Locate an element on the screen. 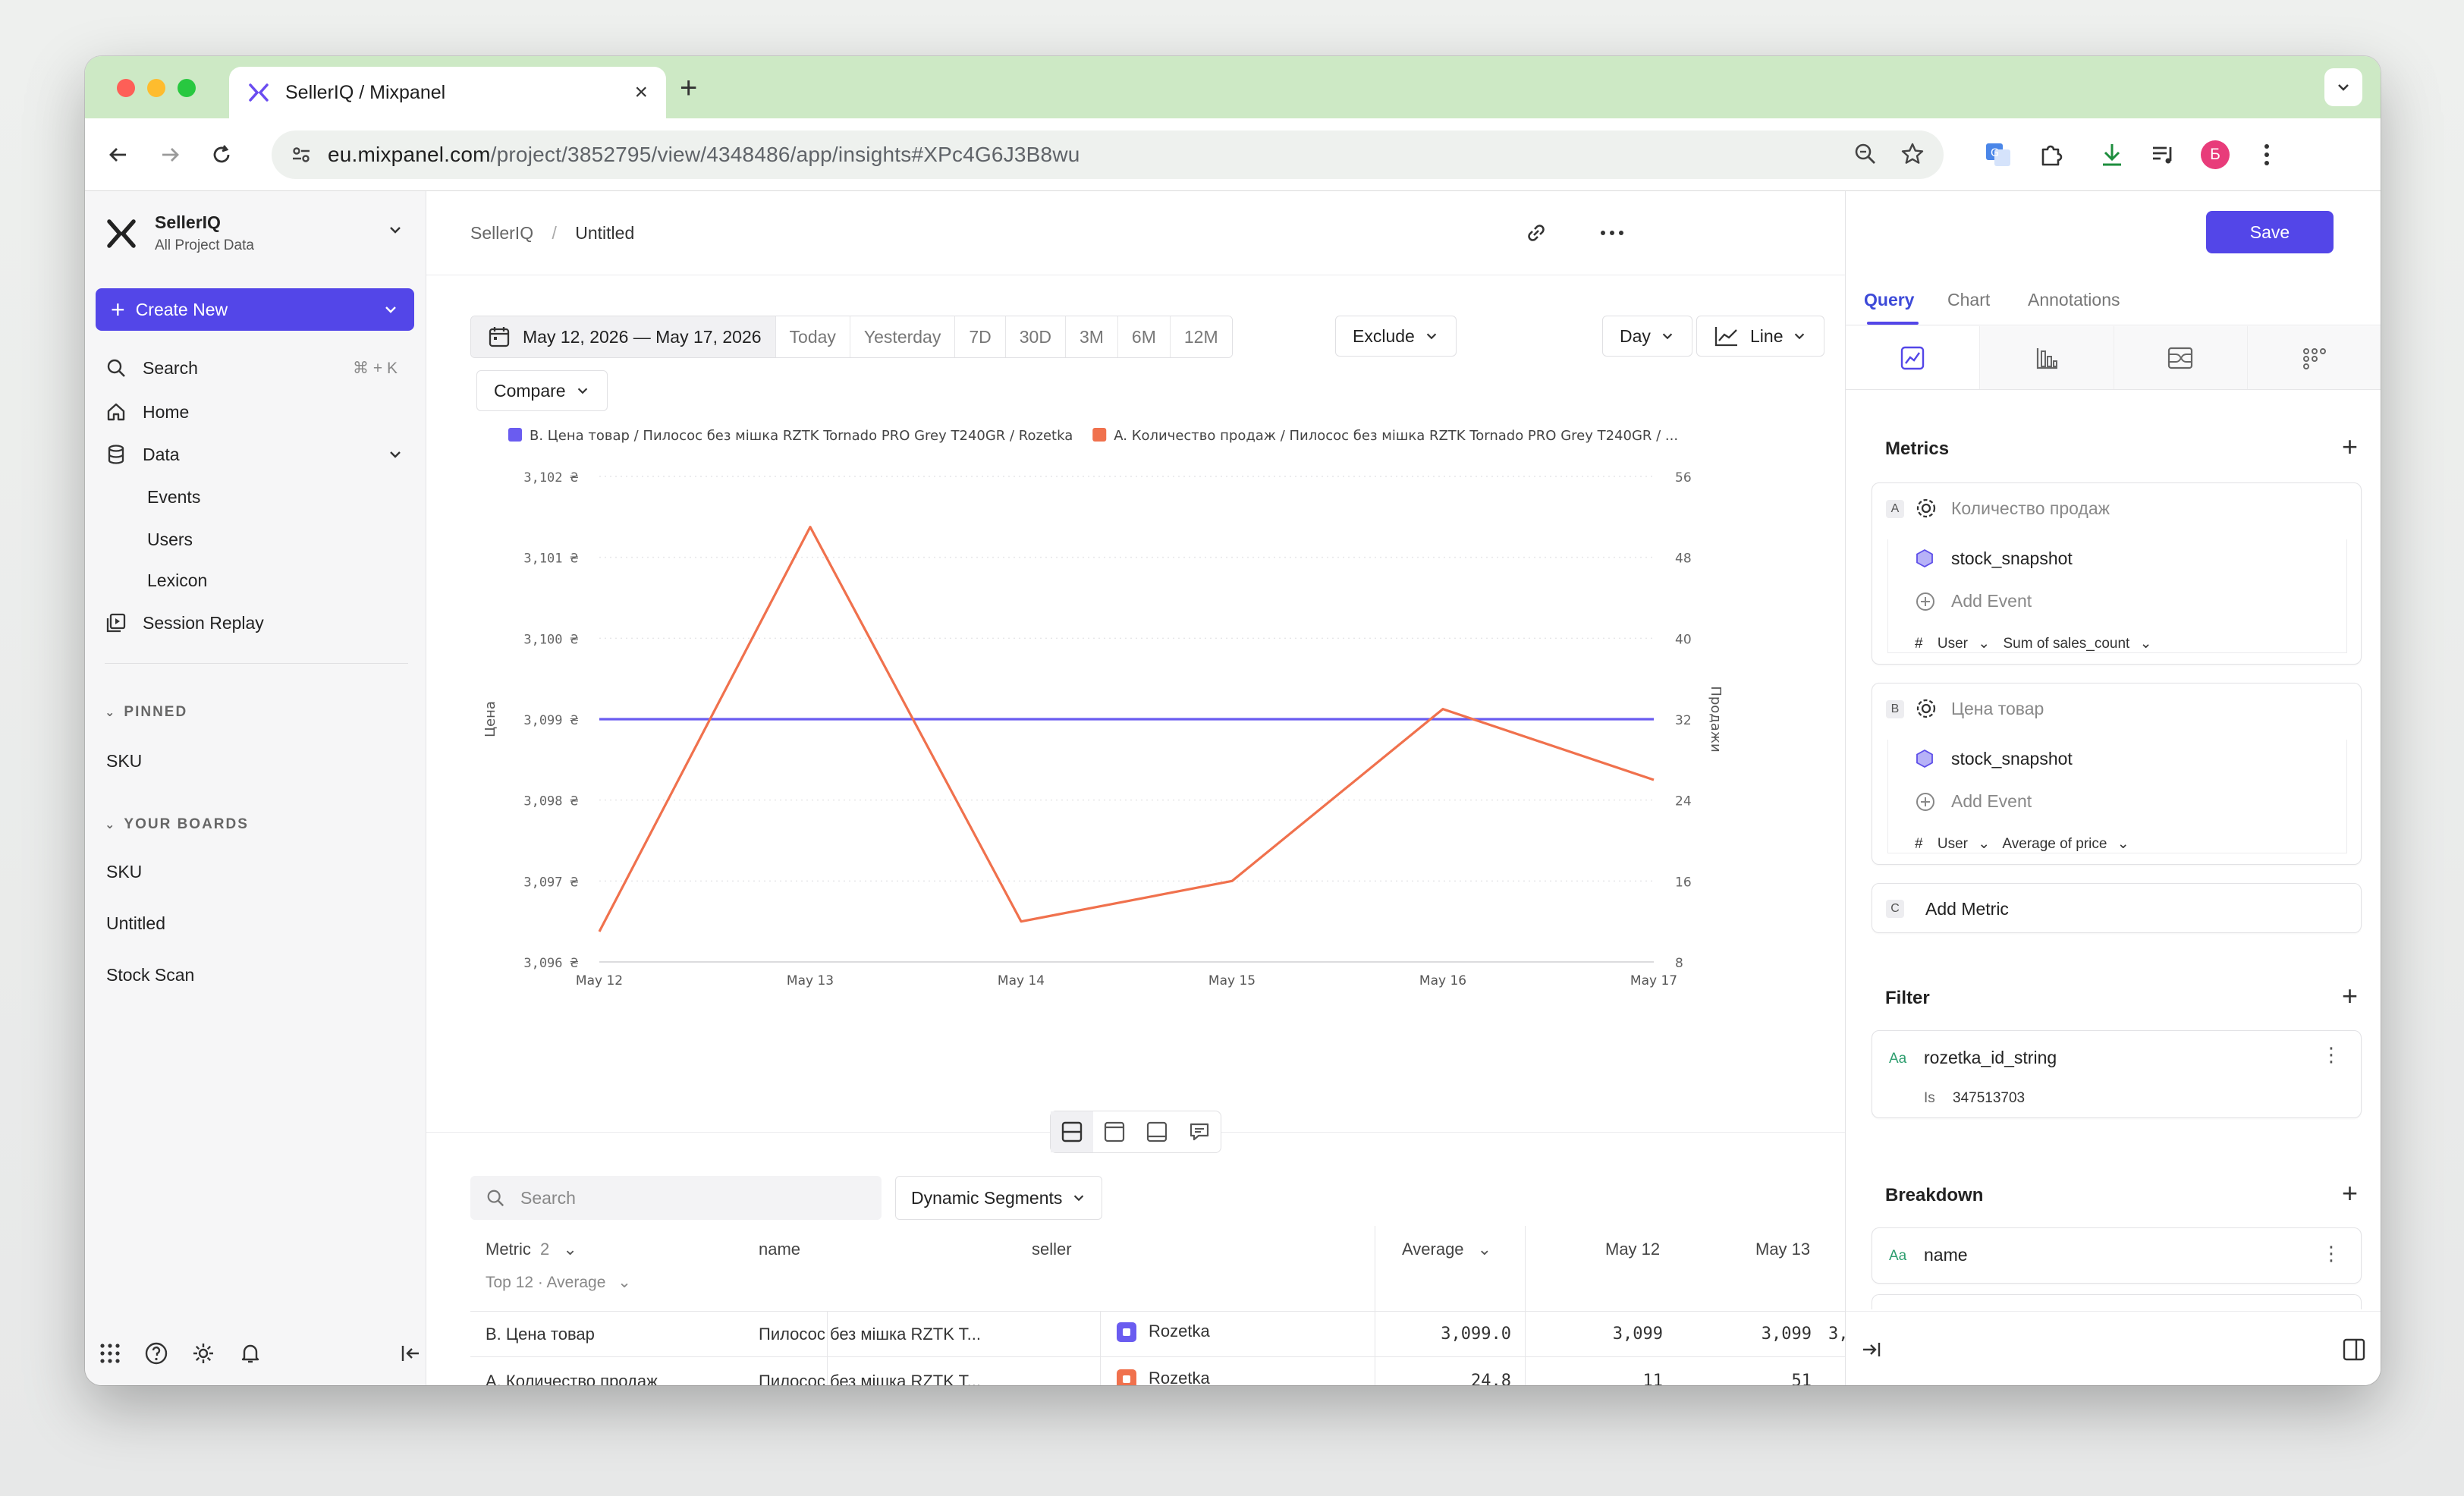 Image resolution: width=2464 pixels, height=1496 pixels. metric-aggregation: # User ⌄ Average of price ⌄ is located at coordinates (2022, 844).